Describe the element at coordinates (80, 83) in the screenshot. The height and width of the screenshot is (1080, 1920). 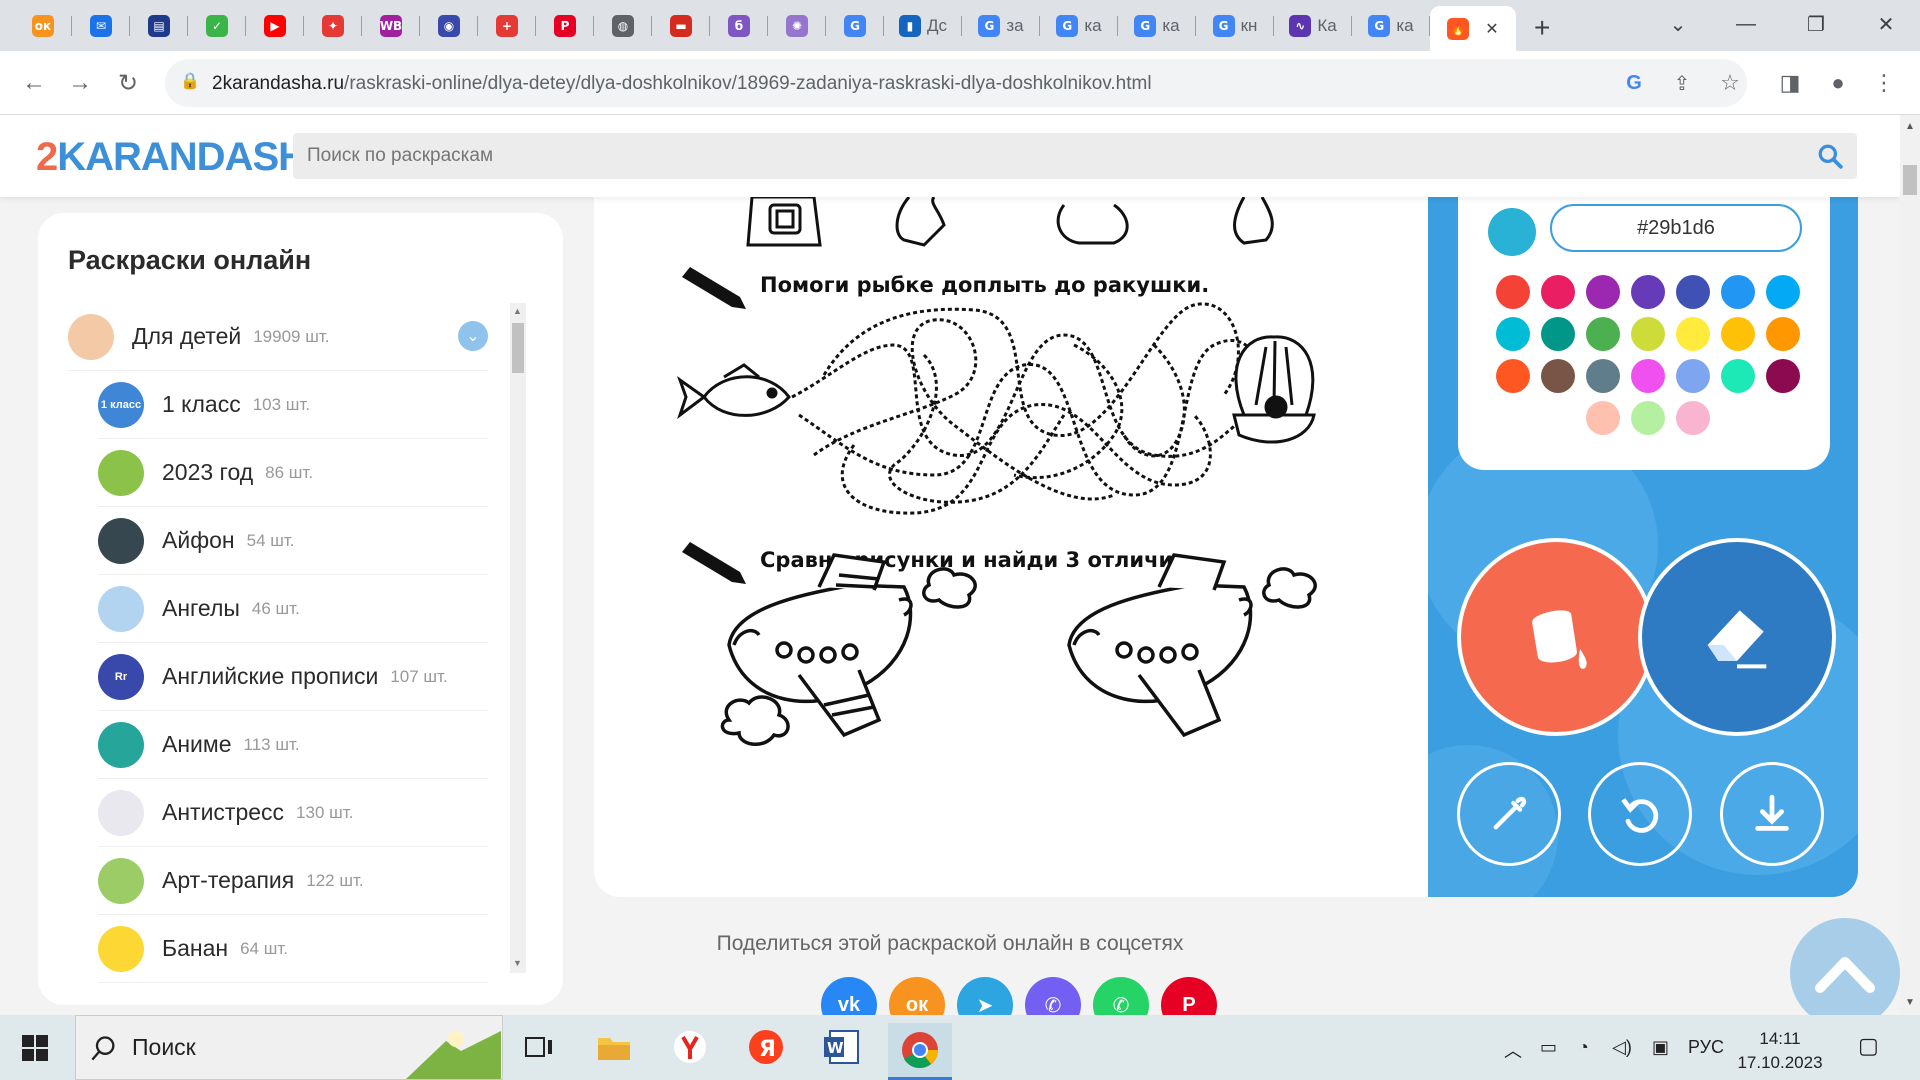
I see `forward-icon: →` at that location.